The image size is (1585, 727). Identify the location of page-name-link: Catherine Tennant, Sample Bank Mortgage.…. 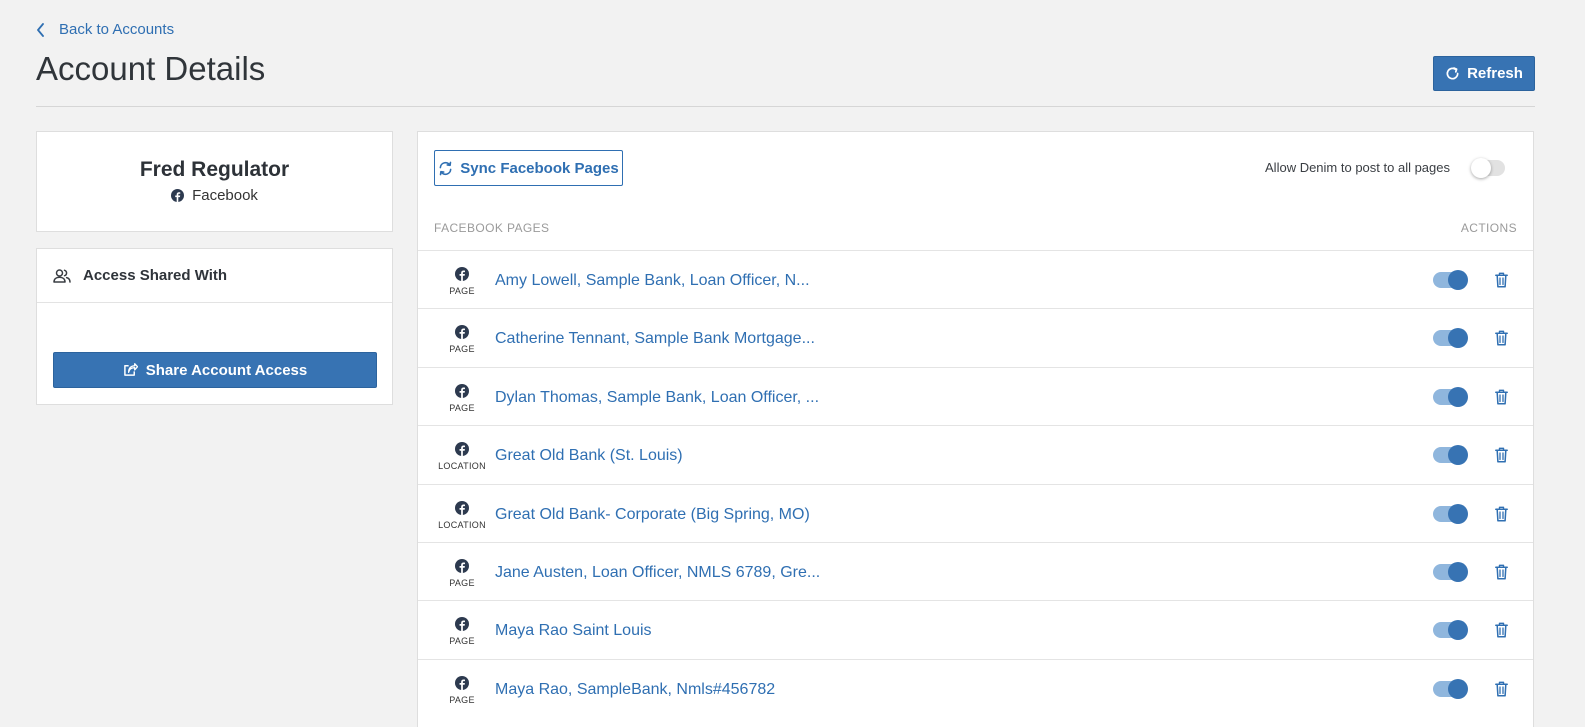
(655, 339).